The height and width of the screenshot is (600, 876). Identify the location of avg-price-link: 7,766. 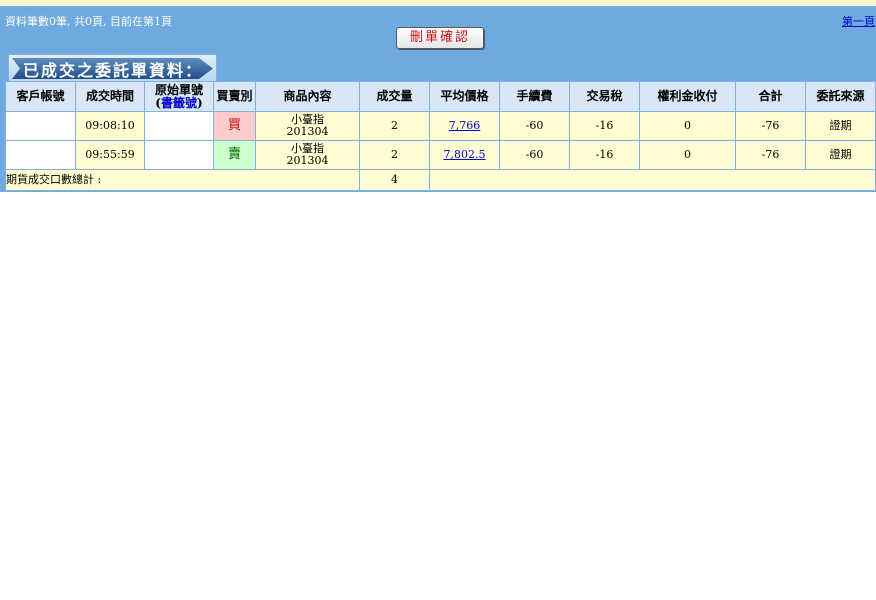
(465, 125).